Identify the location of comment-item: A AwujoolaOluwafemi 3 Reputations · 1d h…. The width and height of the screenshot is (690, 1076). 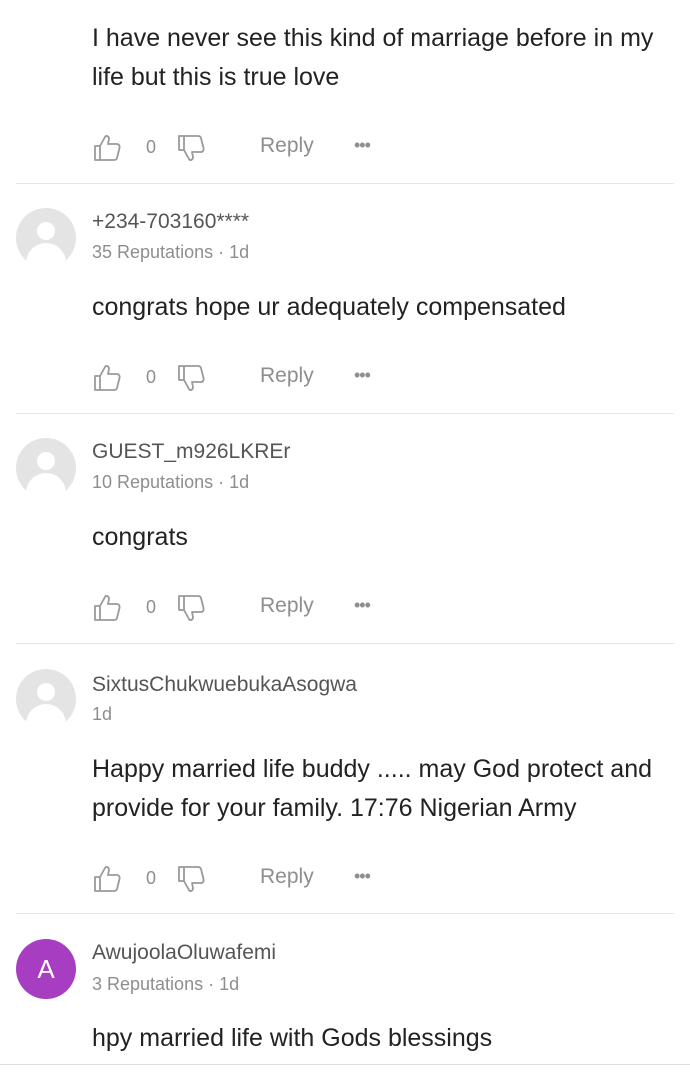
(345, 989).